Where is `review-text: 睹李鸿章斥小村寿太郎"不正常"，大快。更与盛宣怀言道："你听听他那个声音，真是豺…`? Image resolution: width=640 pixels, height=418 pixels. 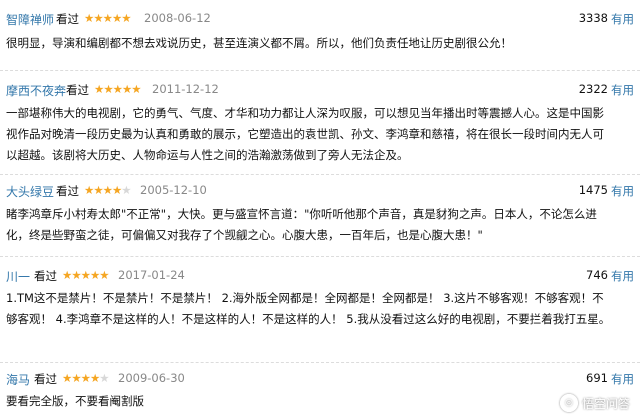 review-text: 睹李鸿章斥小村寿太郎"不正常"，大快。更与盛宣怀言道："你听听他那个声音，真是豺… is located at coordinates (301, 224).